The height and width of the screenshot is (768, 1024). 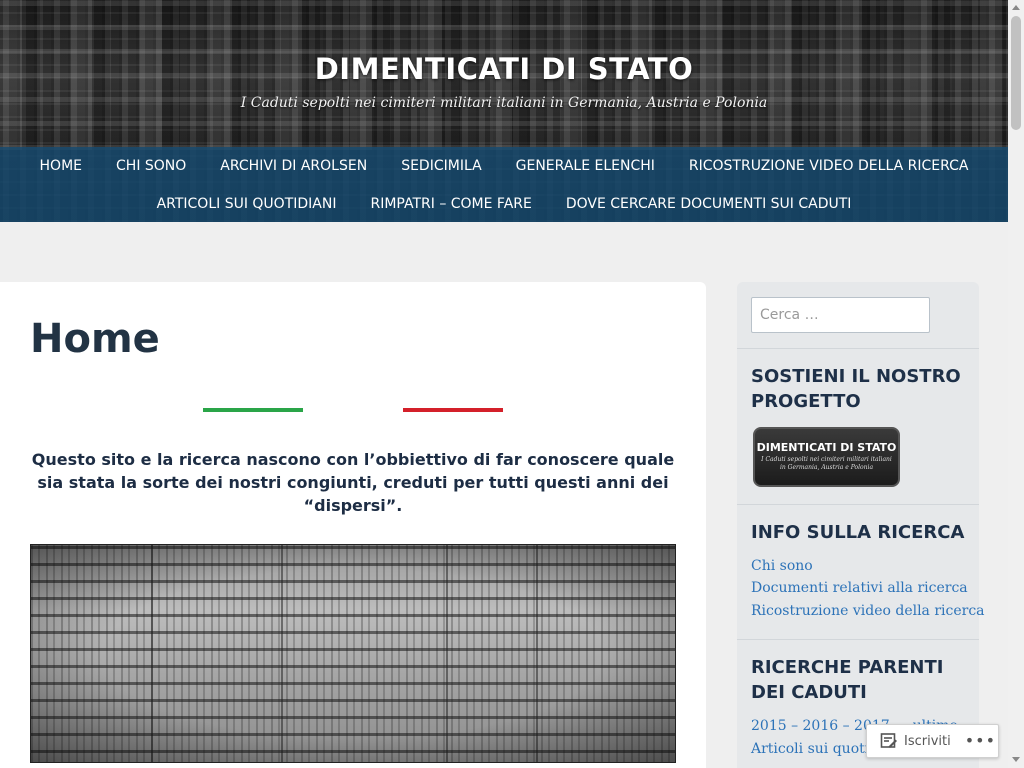 What do you see at coordinates (253, 410) in the screenshot?
I see `flag-divider-green` at bounding box center [253, 410].